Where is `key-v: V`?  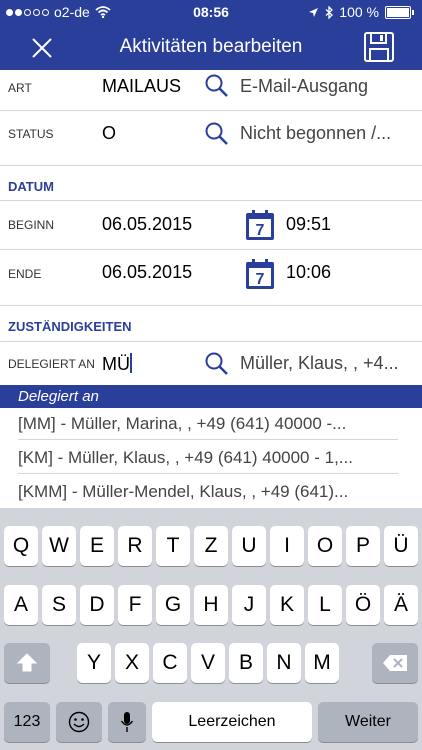 key-v: V is located at coordinates (208, 663).